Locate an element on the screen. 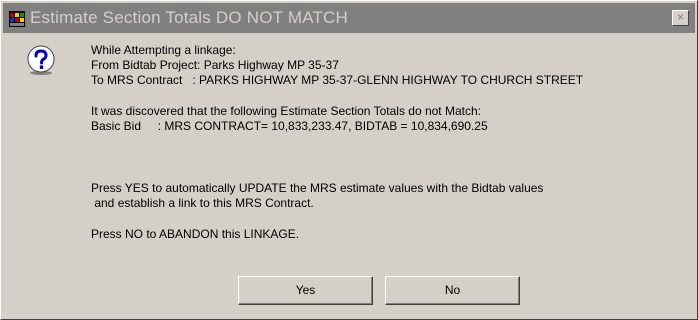  message-line-8: Press NO to ABANDON this LINKAGE. is located at coordinates (195, 234).